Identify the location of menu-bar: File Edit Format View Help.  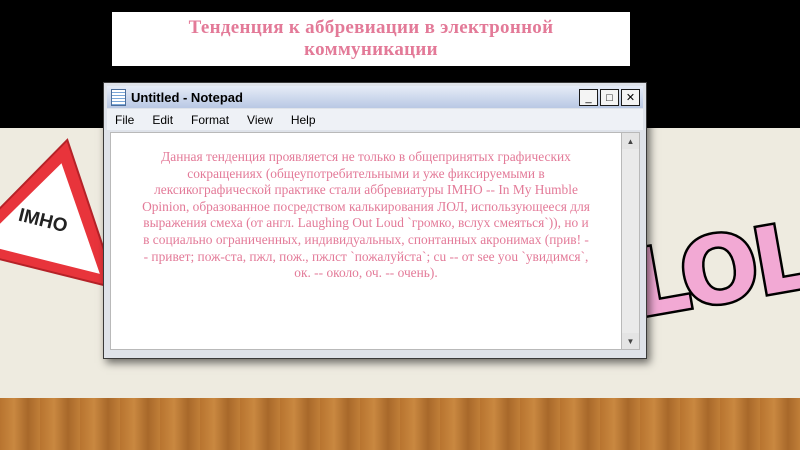
(375, 119).